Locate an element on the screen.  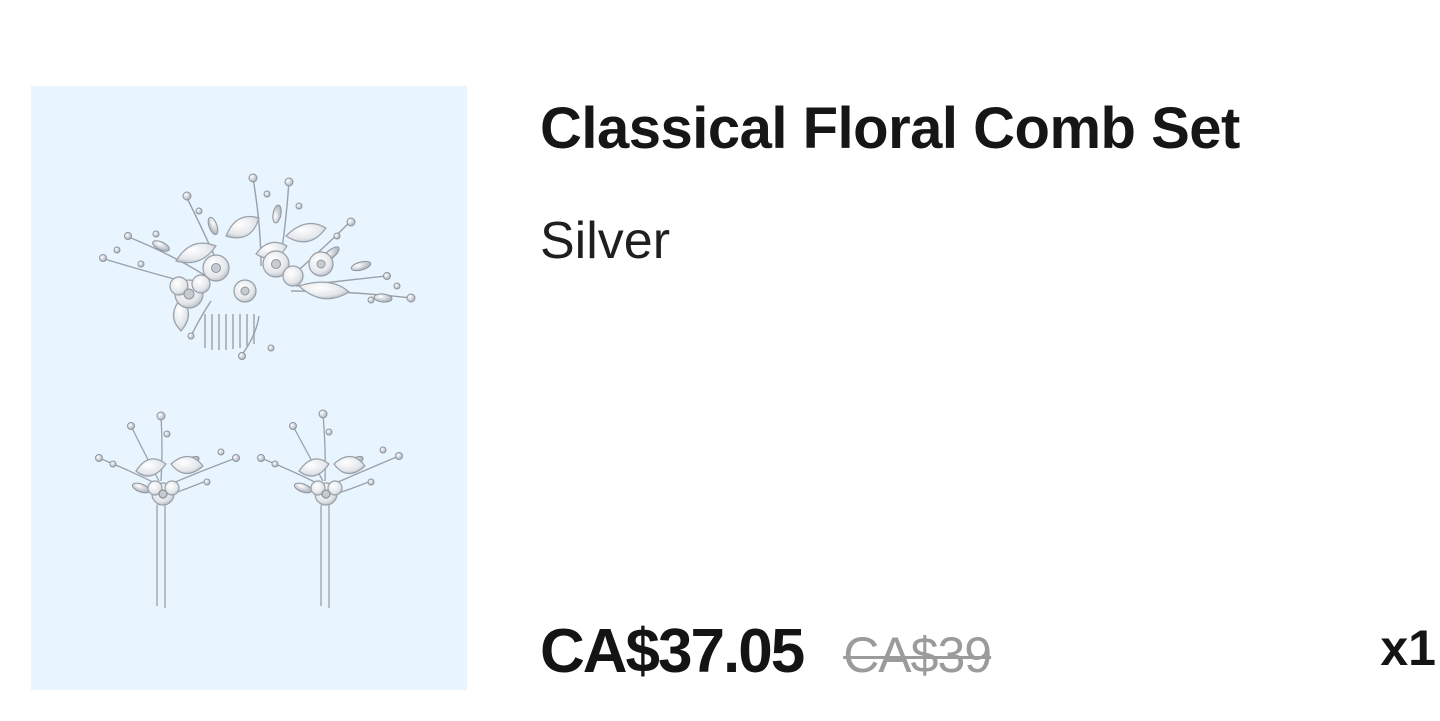
product-title: Classical Floral Comb Set is located at coordinates (890, 129).